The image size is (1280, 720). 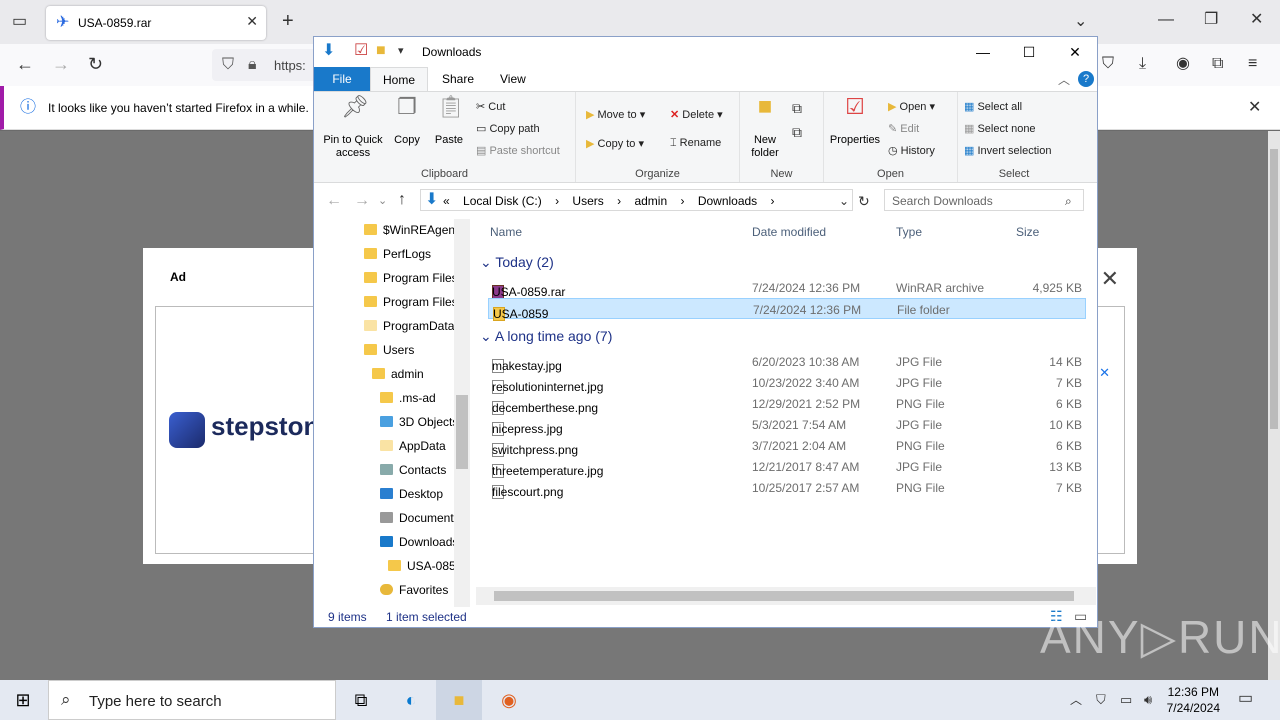 What do you see at coordinates (909, 232) in the screenshot?
I see `column-type: Type` at bounding box center [909, 232].